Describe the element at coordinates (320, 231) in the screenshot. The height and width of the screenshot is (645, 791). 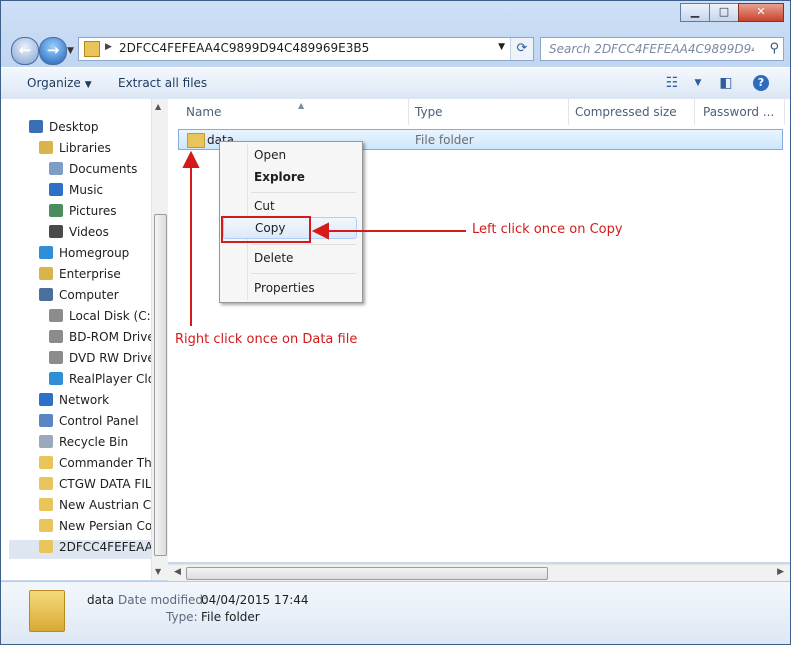
I see `copy-arrowhead` at that location.